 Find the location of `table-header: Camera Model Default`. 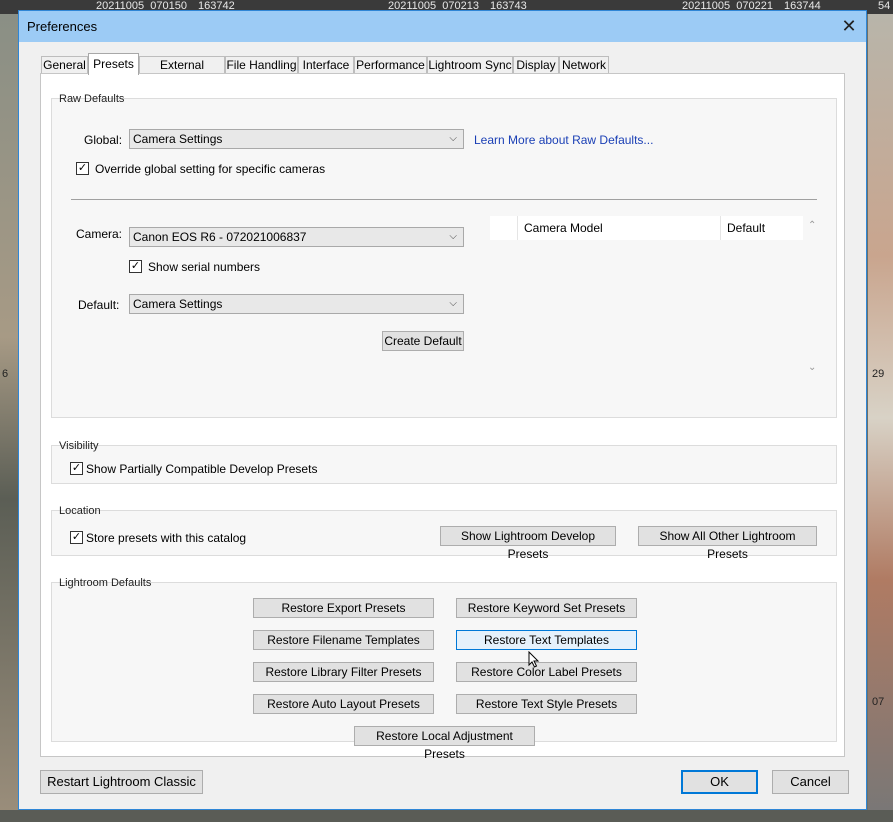

table-header: Camera Model Default is located at coordinates (646, 228).